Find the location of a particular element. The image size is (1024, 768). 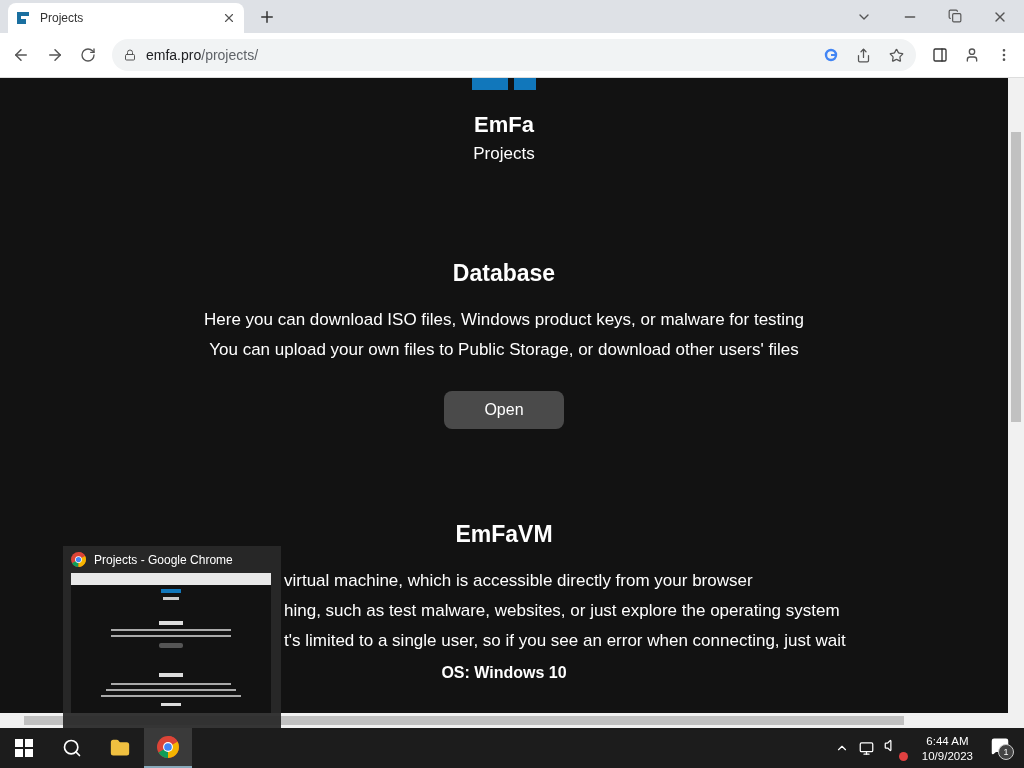

description-text: You can upload your own files to Public Storage, or download other users' files is located at coordinates (504, 350).